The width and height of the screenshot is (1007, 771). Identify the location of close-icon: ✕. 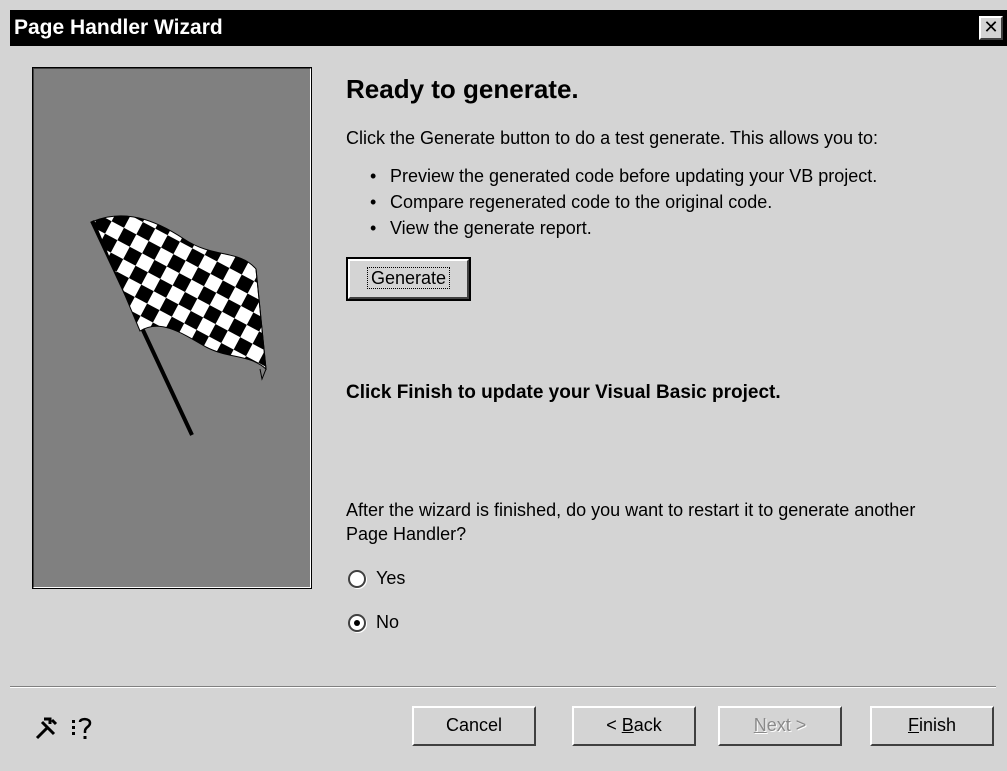
(991, 27).